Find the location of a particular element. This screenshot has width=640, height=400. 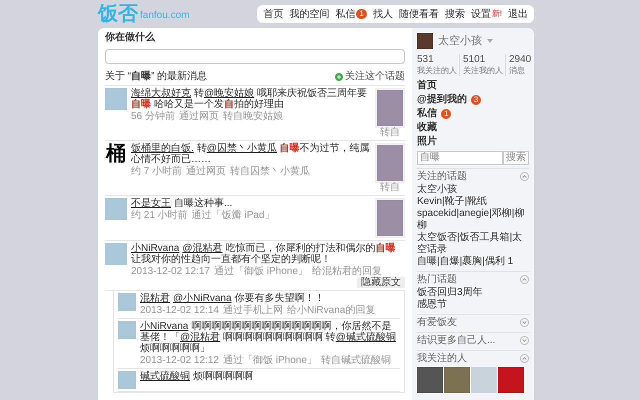

user-name: 太空小孩 is located at coordinates (460, 41).